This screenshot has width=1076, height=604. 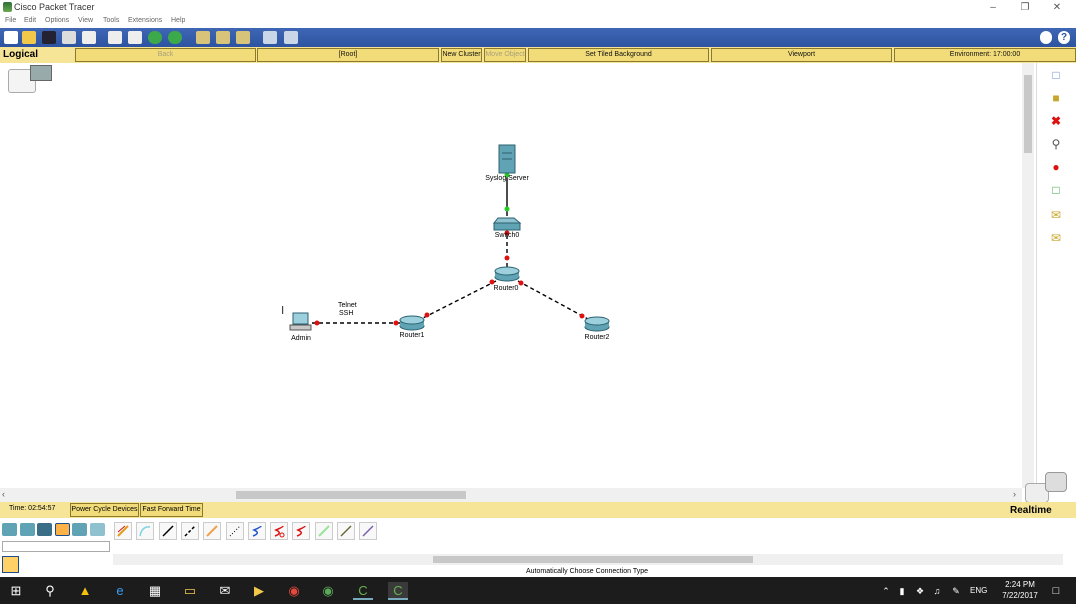 What do you see at coordinates (212, 531) in the screenshot?
I see `fiber-connection-icon` at bounding box center [212, 531].